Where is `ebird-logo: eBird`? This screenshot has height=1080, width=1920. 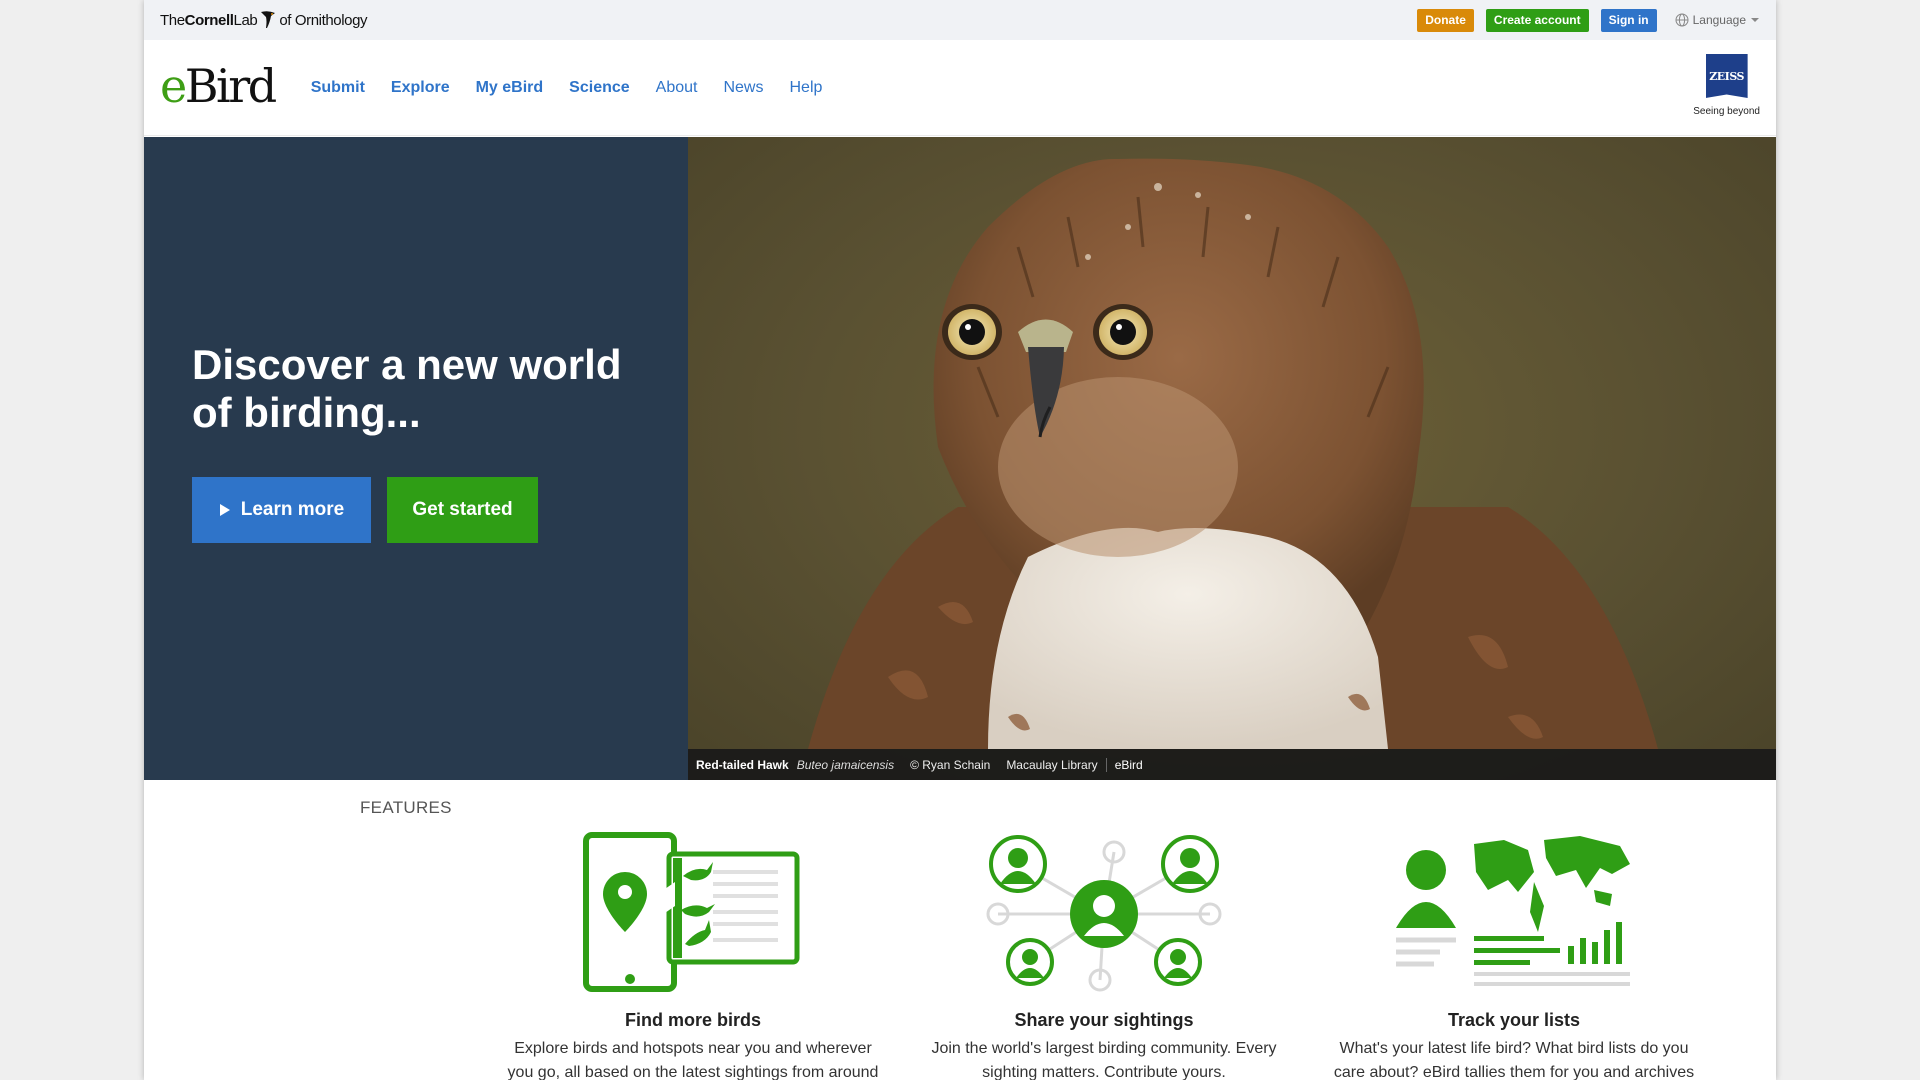
ebird-logo: eBird is located at coordinates (218, 85).